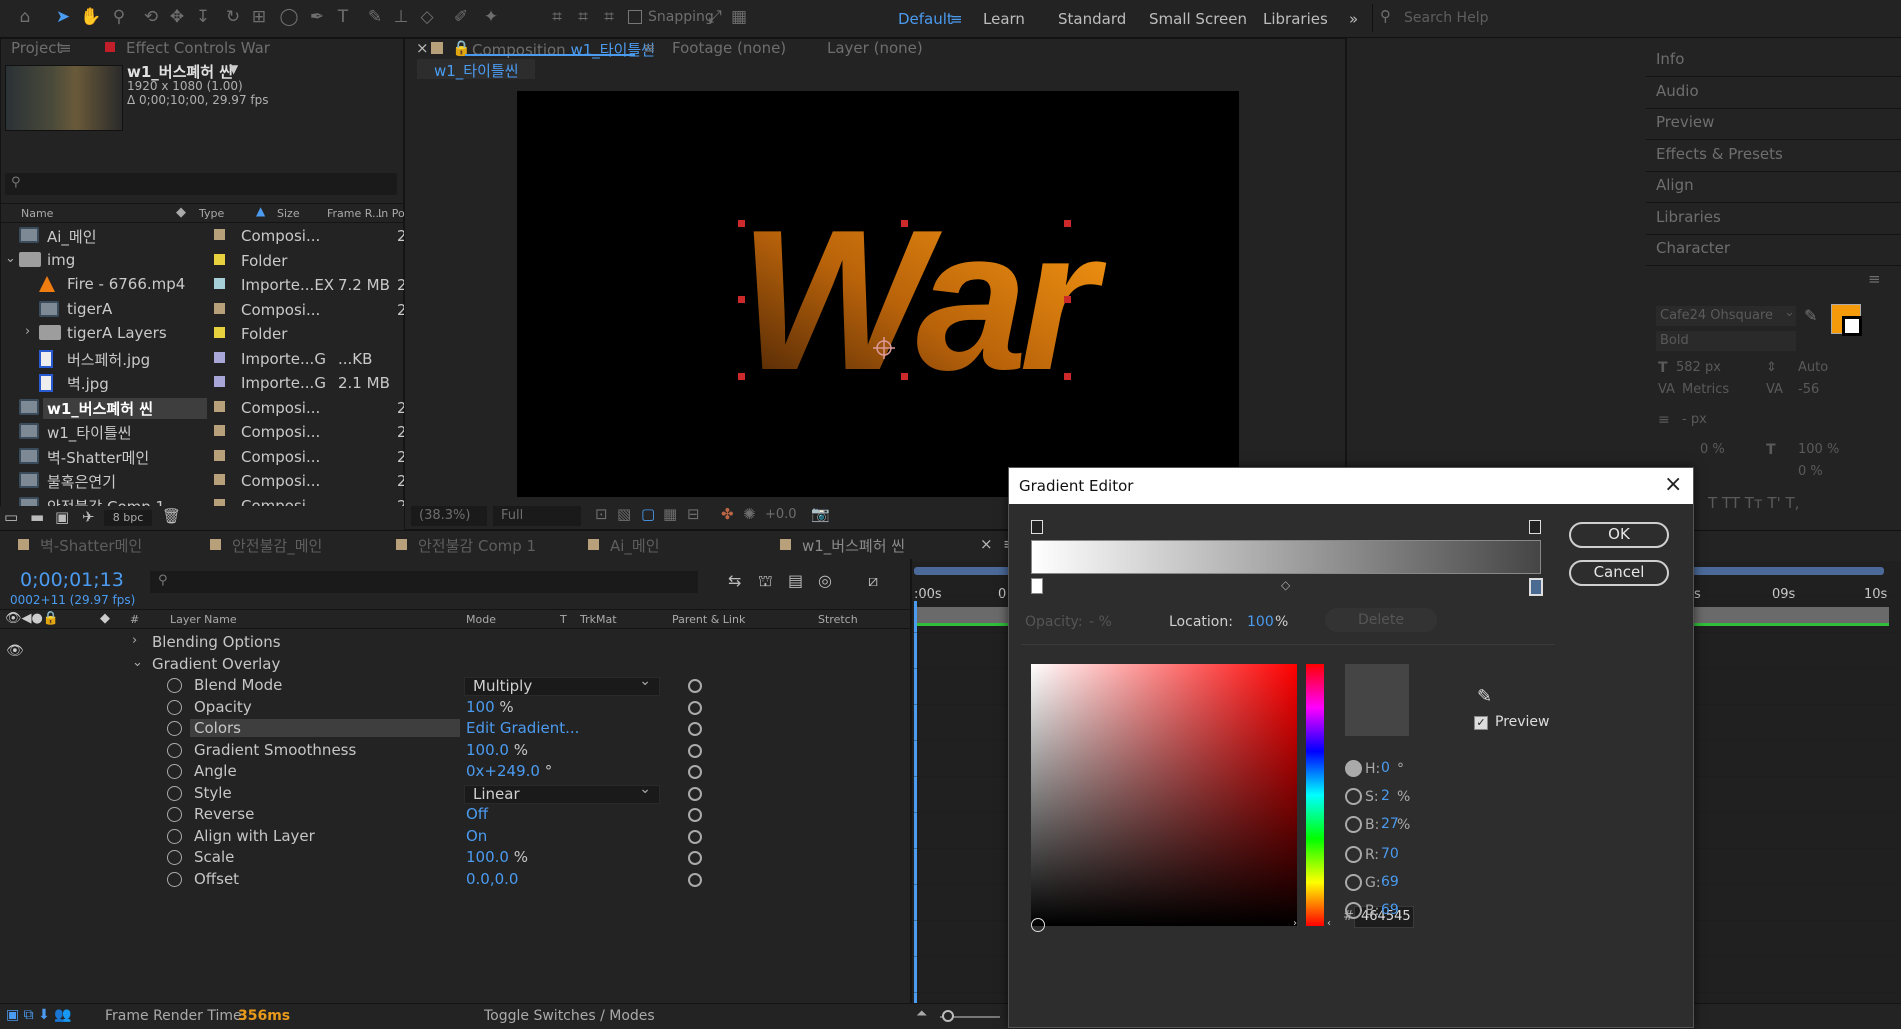 This screenshot has width=1901, height=1029. Describe the element at coordinates (1852, 326) in the screenshot. I see `stroke-color-swatch` at that location.